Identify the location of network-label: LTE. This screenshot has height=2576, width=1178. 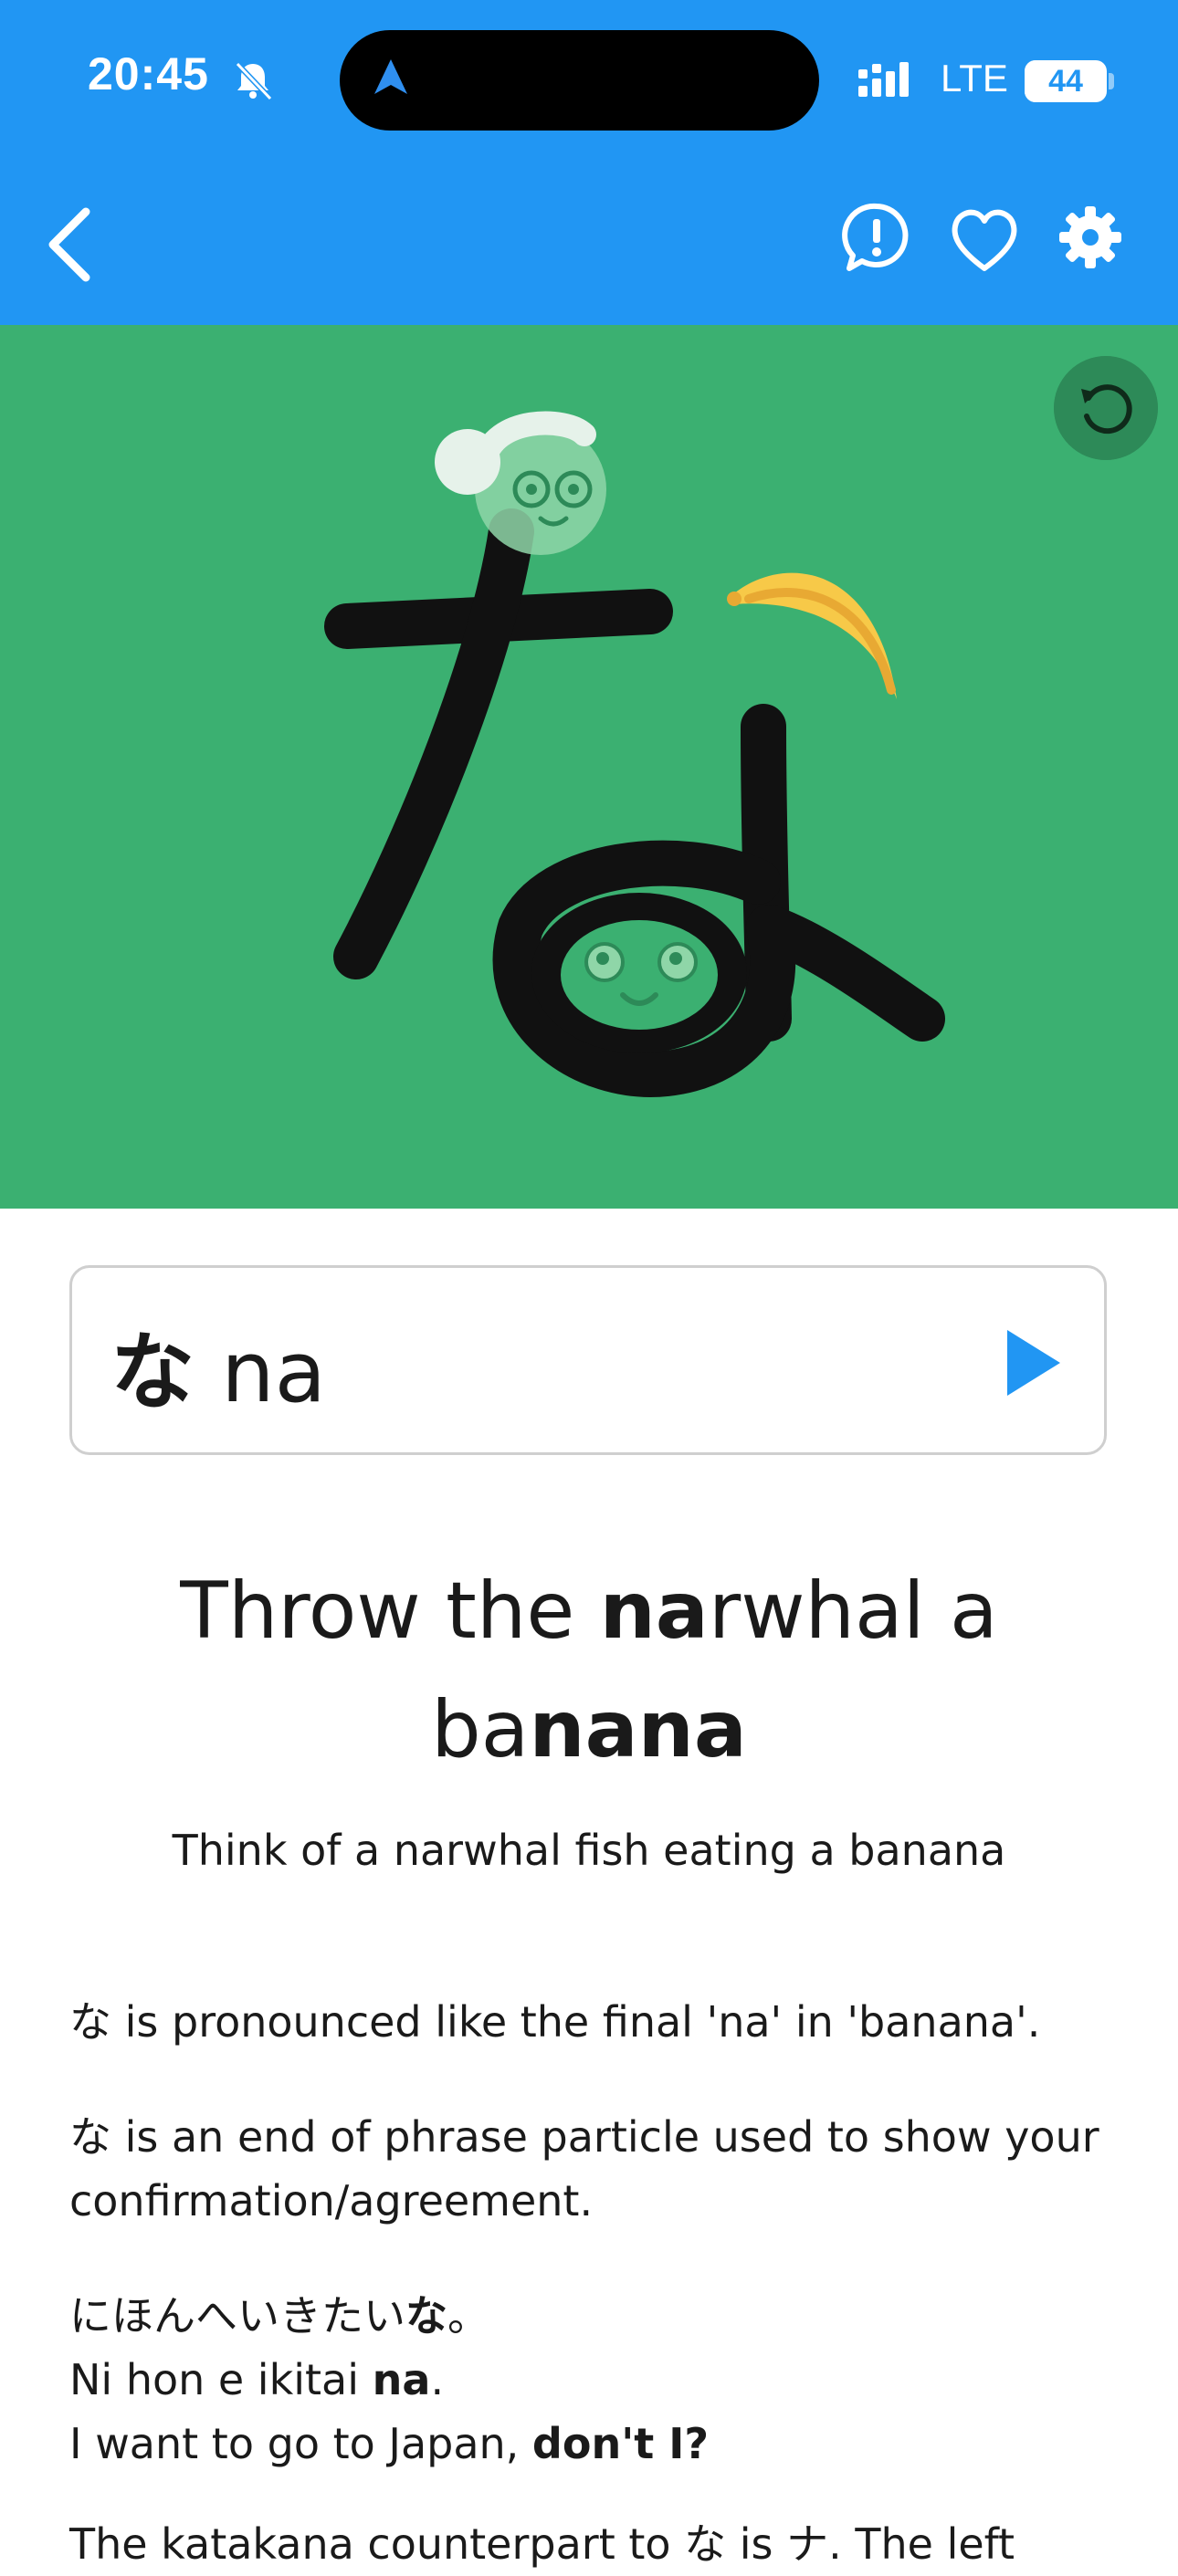
(975, 78).